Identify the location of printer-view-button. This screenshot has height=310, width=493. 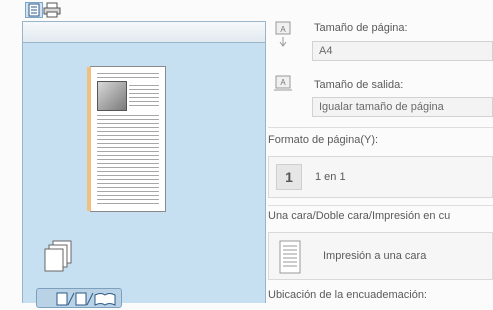
(52, 10).